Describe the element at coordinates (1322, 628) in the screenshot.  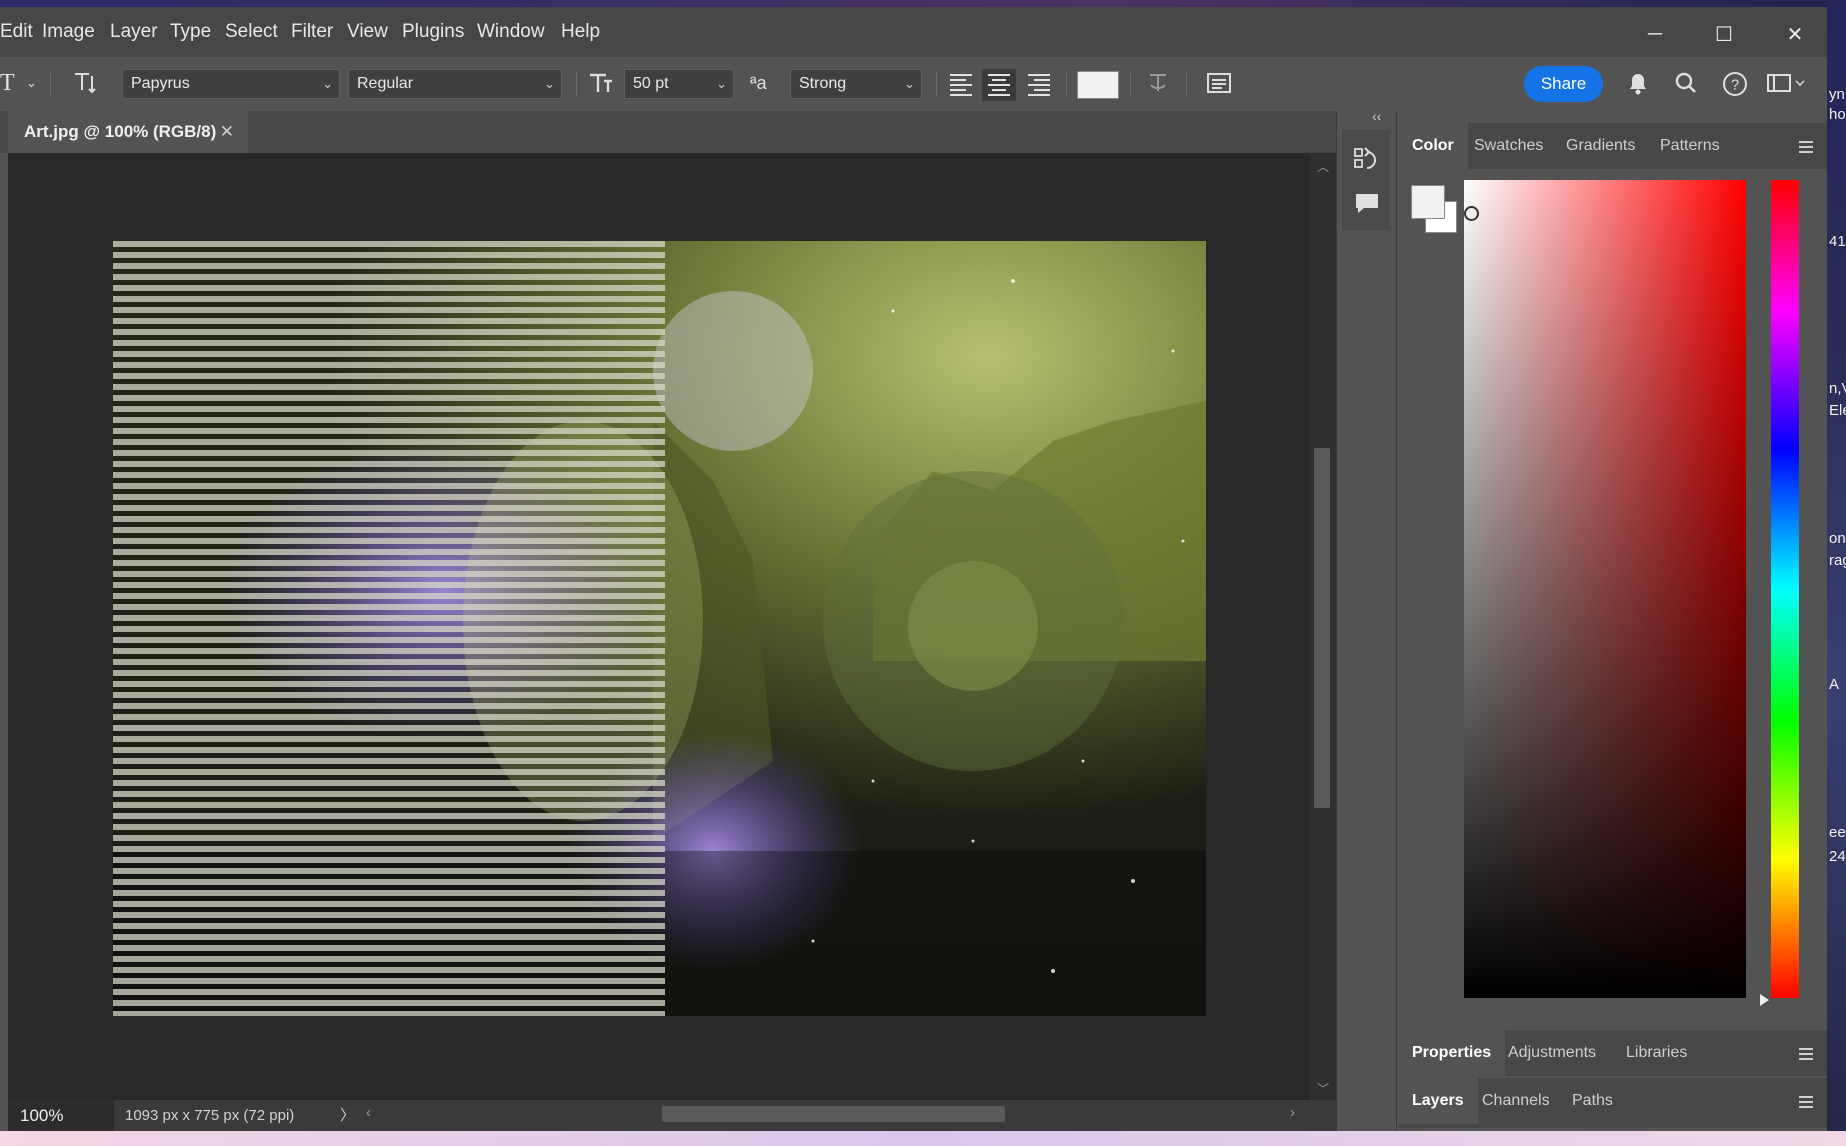
I see `vertical-scroll-thumb` at that location.